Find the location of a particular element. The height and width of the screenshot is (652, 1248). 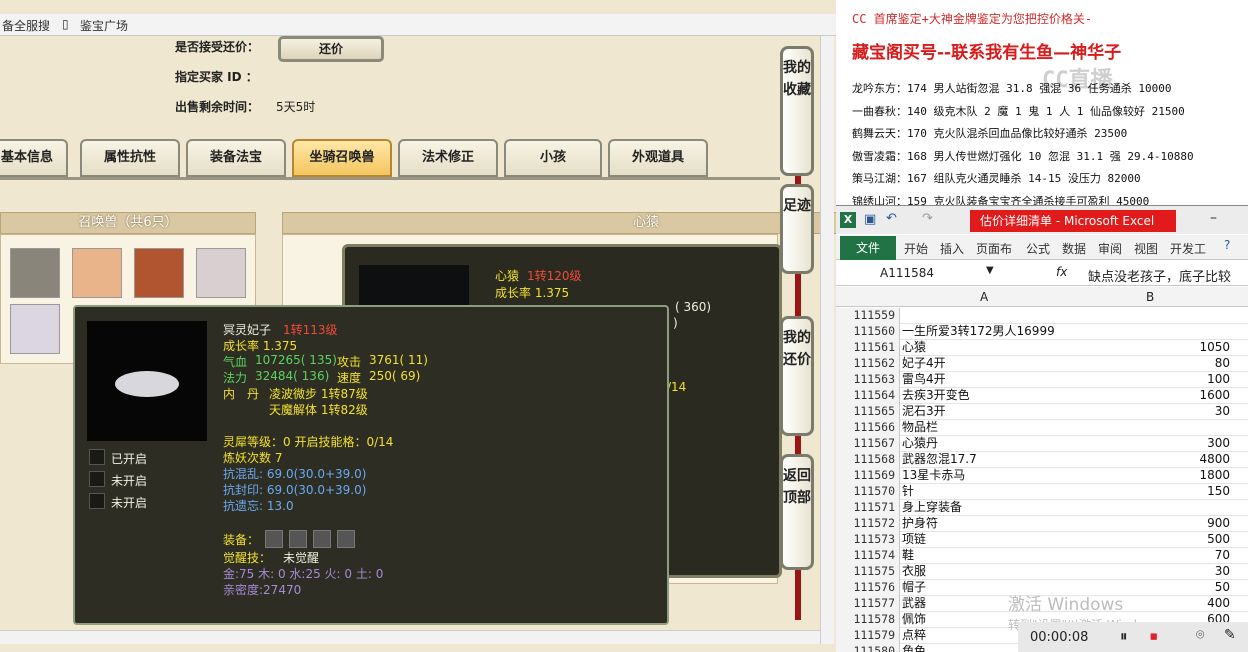

row-number: 111562 is located at coordinates (868, 364).